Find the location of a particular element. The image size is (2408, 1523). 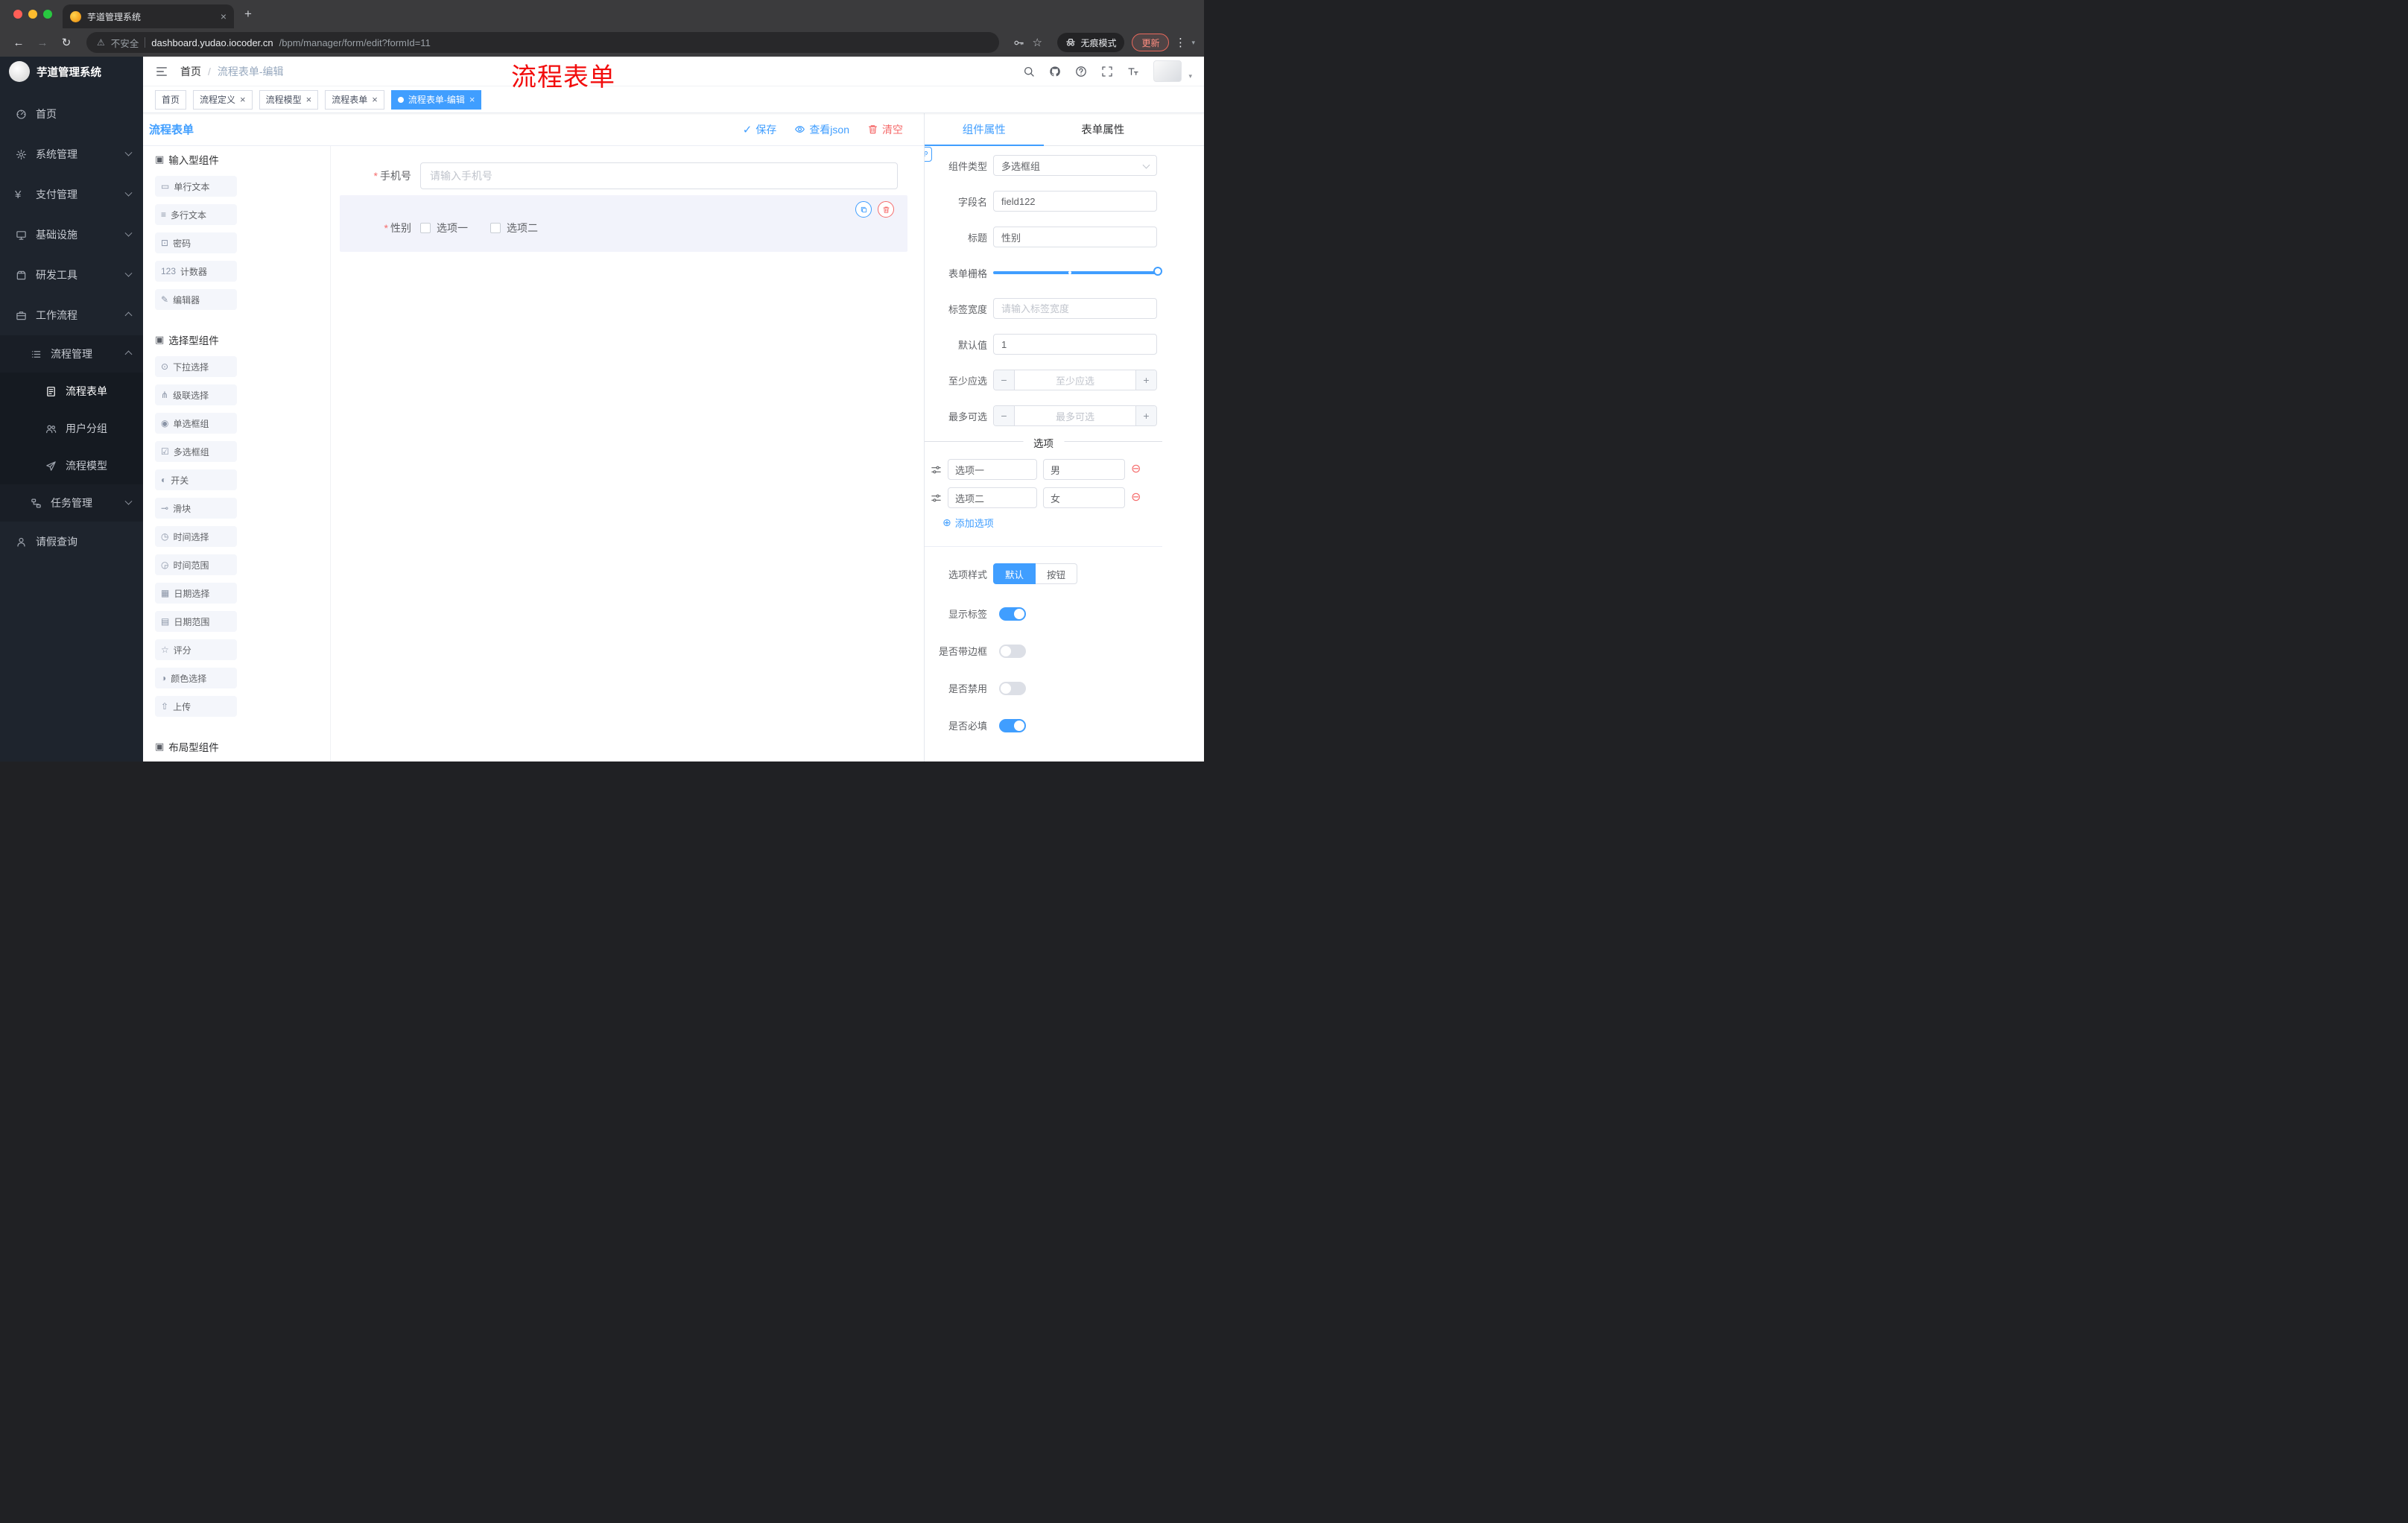

sidebar-item-system: 系统管理 is located at coordinates (71, 154).